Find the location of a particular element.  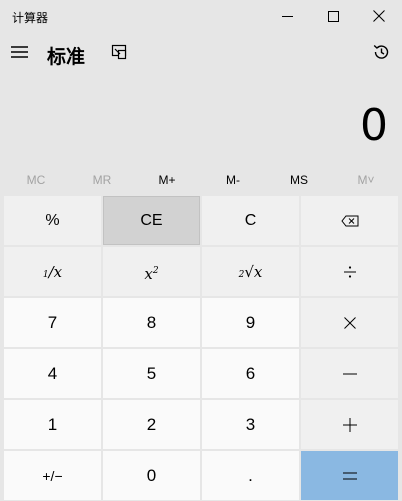

memory-subtract-button: M- is located at coordinates (233, 180).